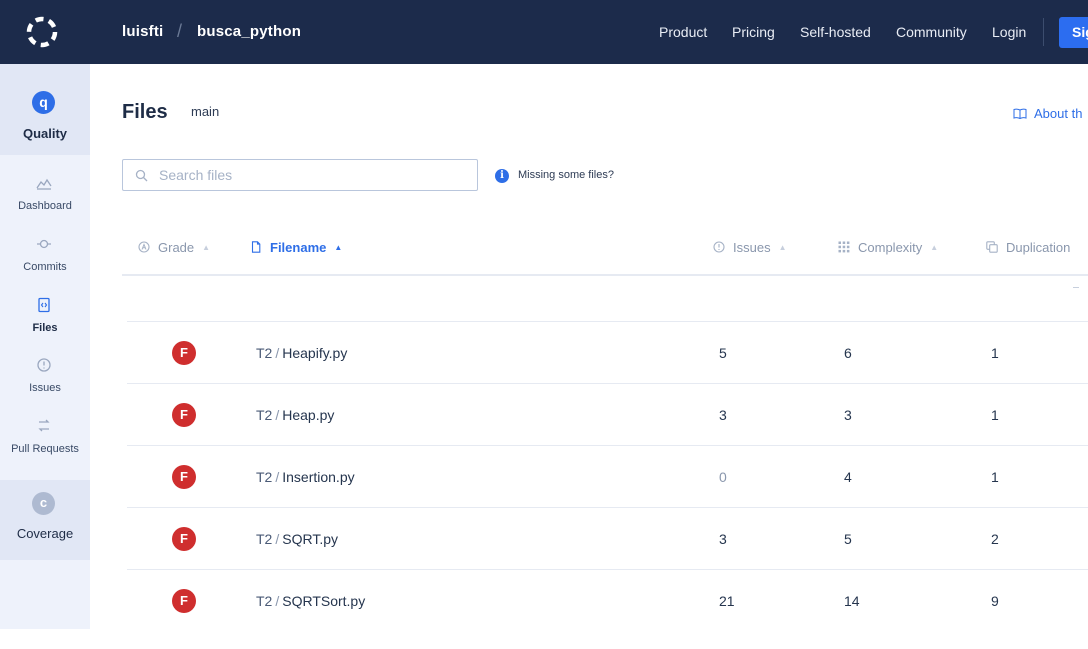 Image resolution: width=1088 pixels, height=649 pixels. I want to click on complexity-icon, so click(844, 247).